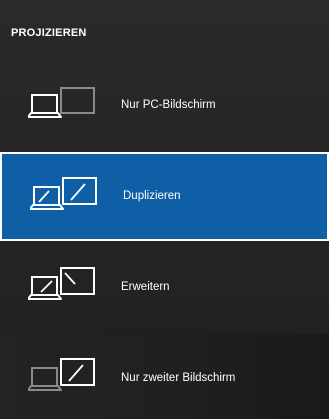  I want to click on duplicate-icon, so click(73, 196).